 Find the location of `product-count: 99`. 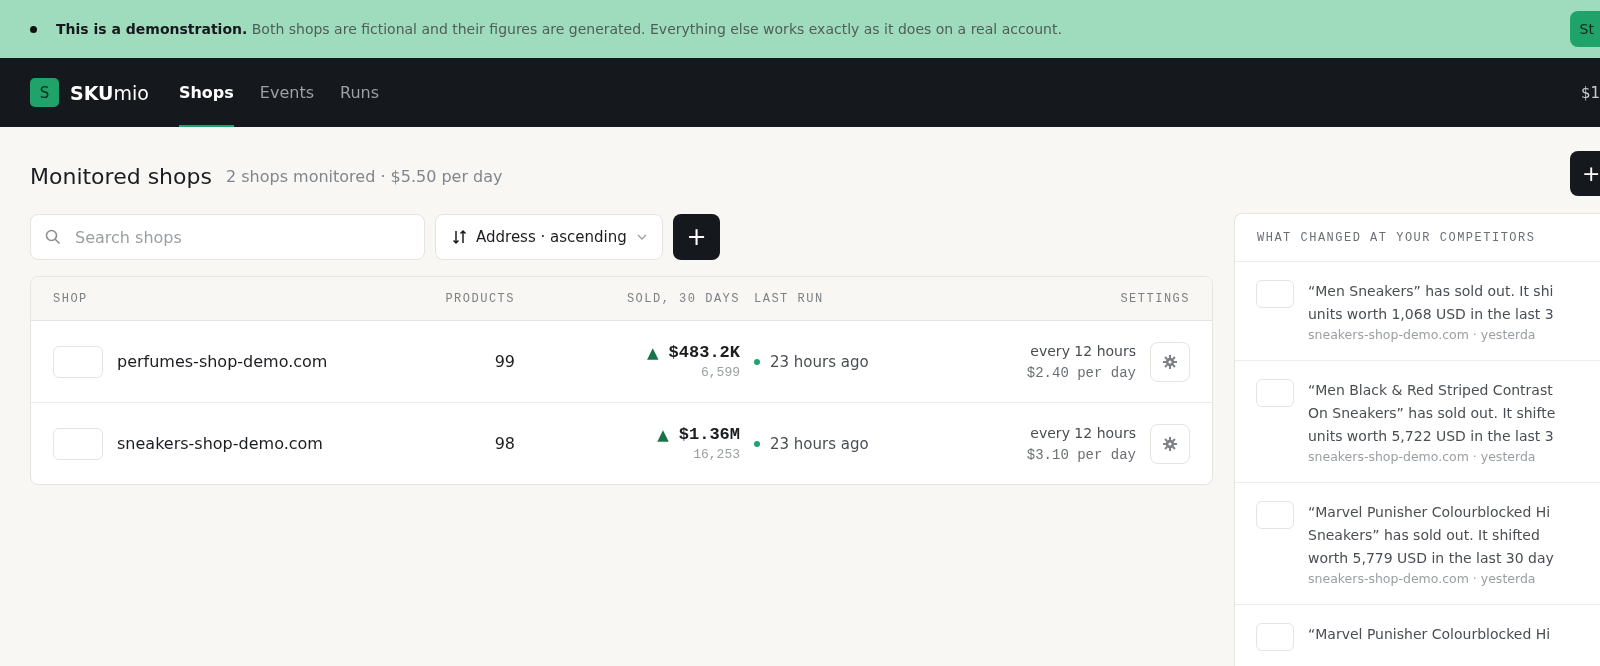

product-count: 99 is located at coordinates (504, 361).